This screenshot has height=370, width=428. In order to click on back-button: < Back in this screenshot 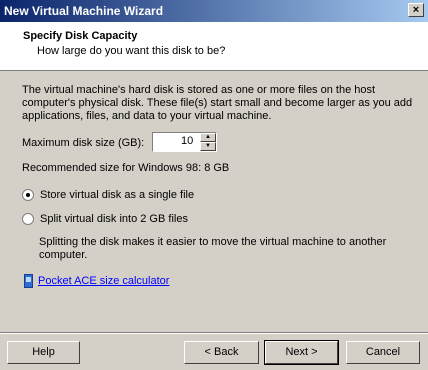, I will do `click(221, 352)`.